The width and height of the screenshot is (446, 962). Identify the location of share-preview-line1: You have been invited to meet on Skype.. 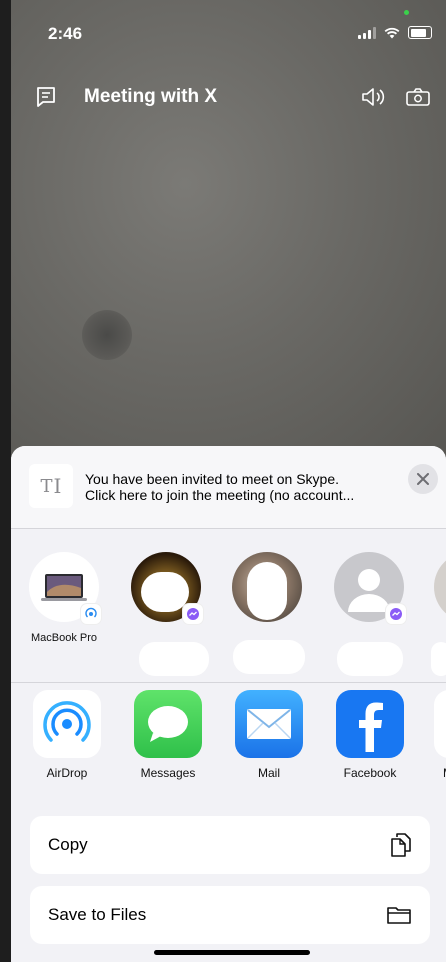
(212, 479).